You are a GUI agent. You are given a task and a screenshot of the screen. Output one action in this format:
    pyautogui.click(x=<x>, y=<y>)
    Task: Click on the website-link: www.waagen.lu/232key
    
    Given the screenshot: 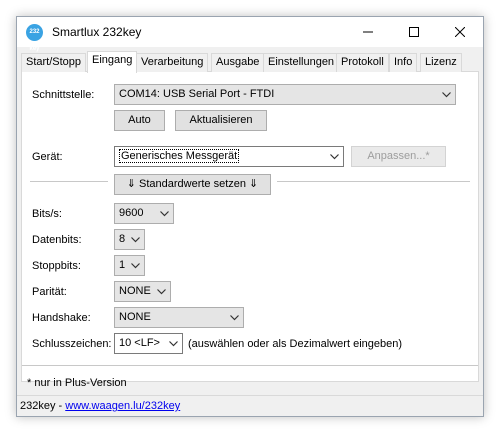 What is the action you would take?
    pyautogui.click(x=122, y=406)
    